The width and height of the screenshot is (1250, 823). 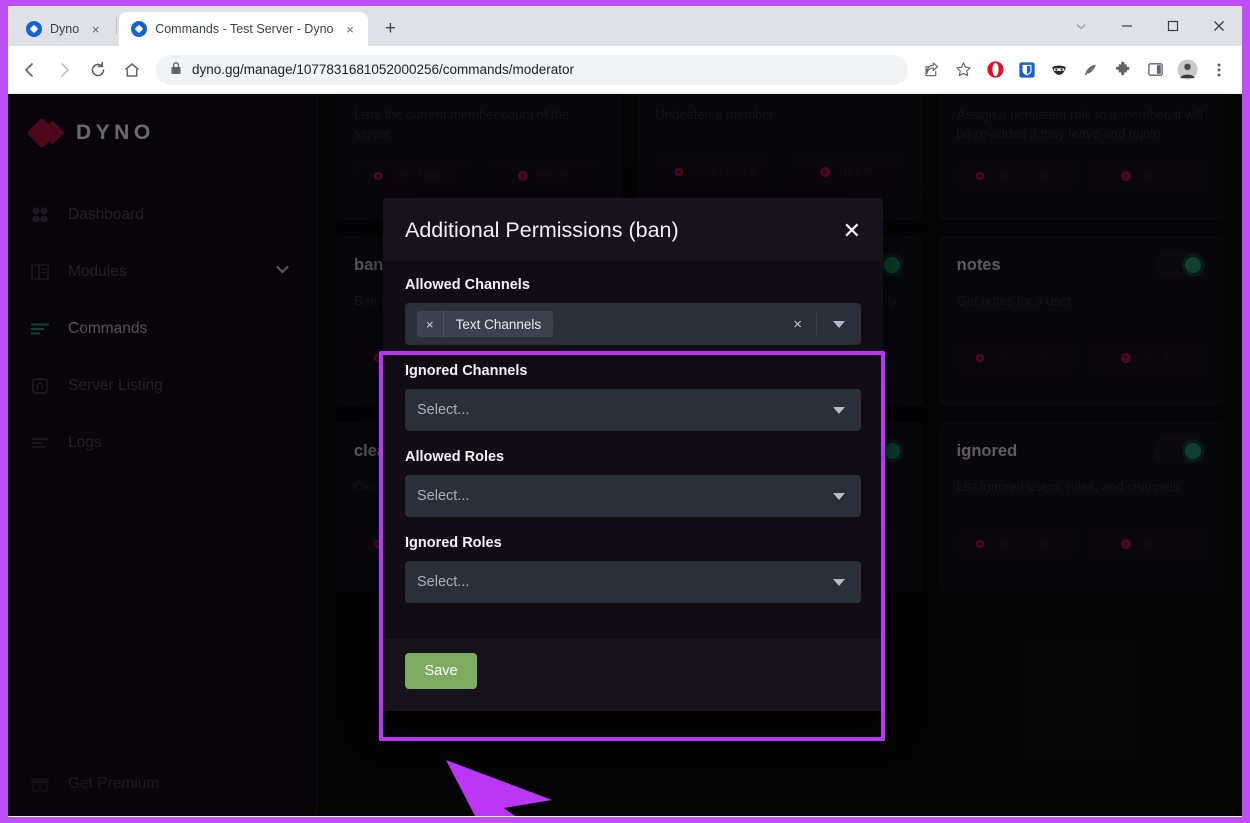 I want to click on close-icon, so click(x=1219, y=26).